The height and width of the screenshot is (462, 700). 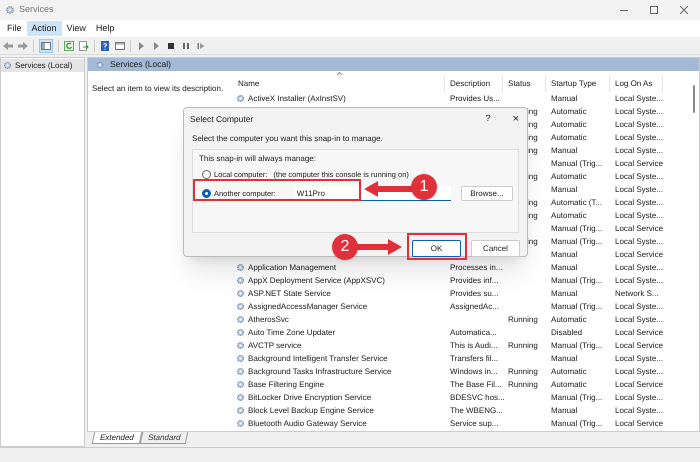 What do you see at coordinates (320, 372) in the screenshot?
I see `service-name: Background Tasks Infrastructure Service` at bounding box center [320, 372].